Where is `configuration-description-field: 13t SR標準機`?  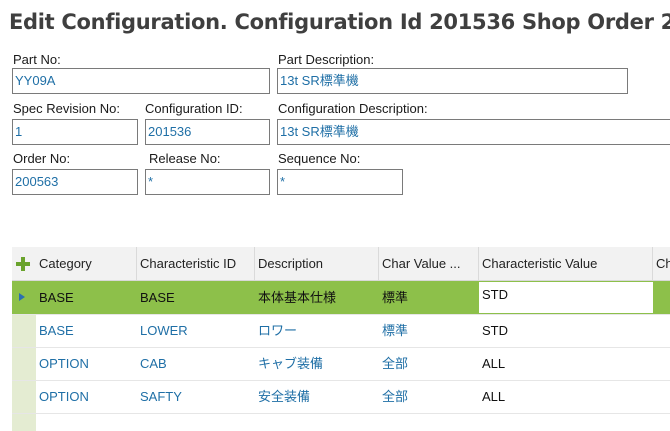 configuration-description-field: 13t SR標準機 is located at coordinates (473, 132).